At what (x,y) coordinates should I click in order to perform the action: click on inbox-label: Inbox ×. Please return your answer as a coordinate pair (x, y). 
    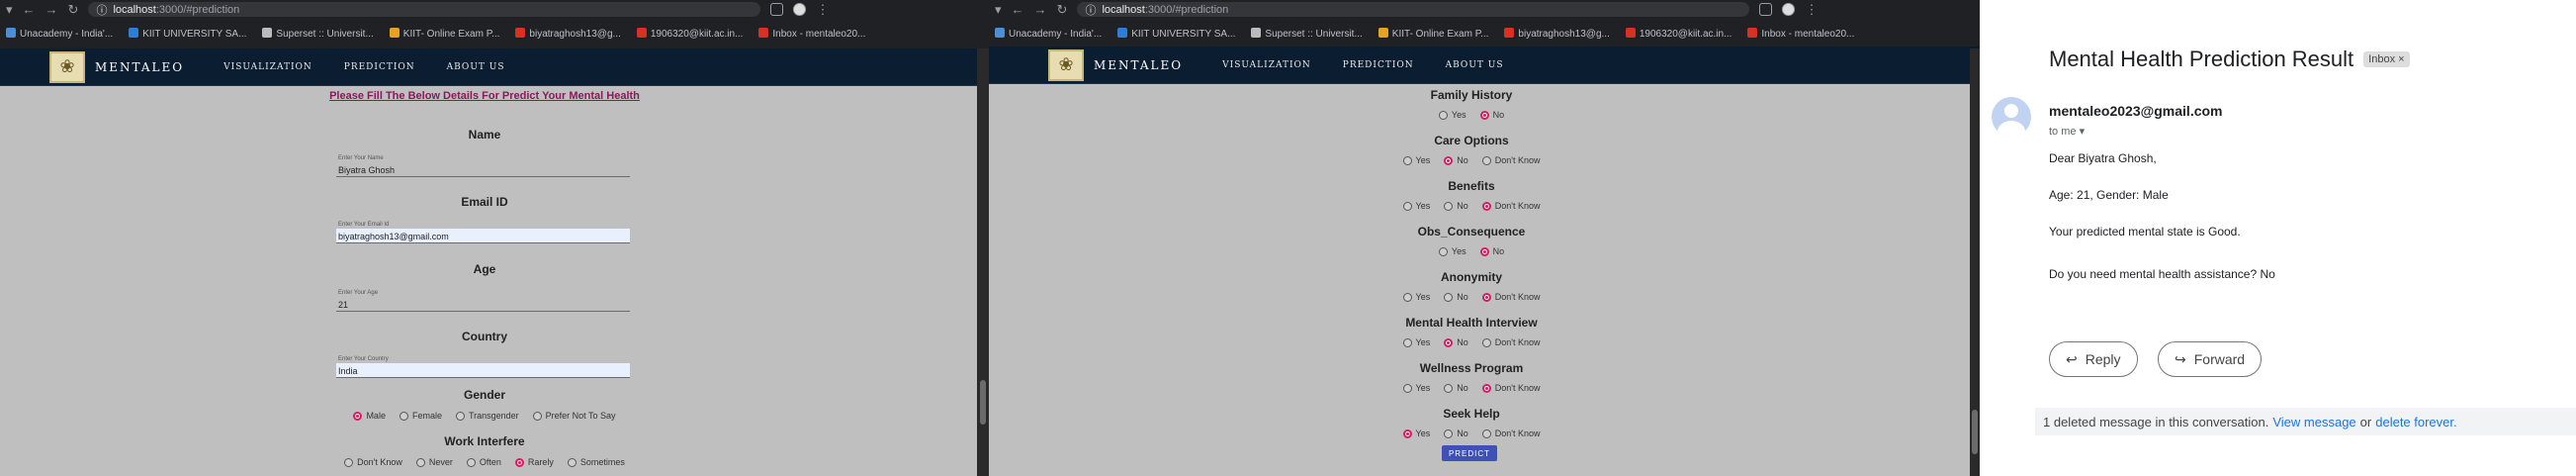
    Looking at the image, I should click on (2386, 59).